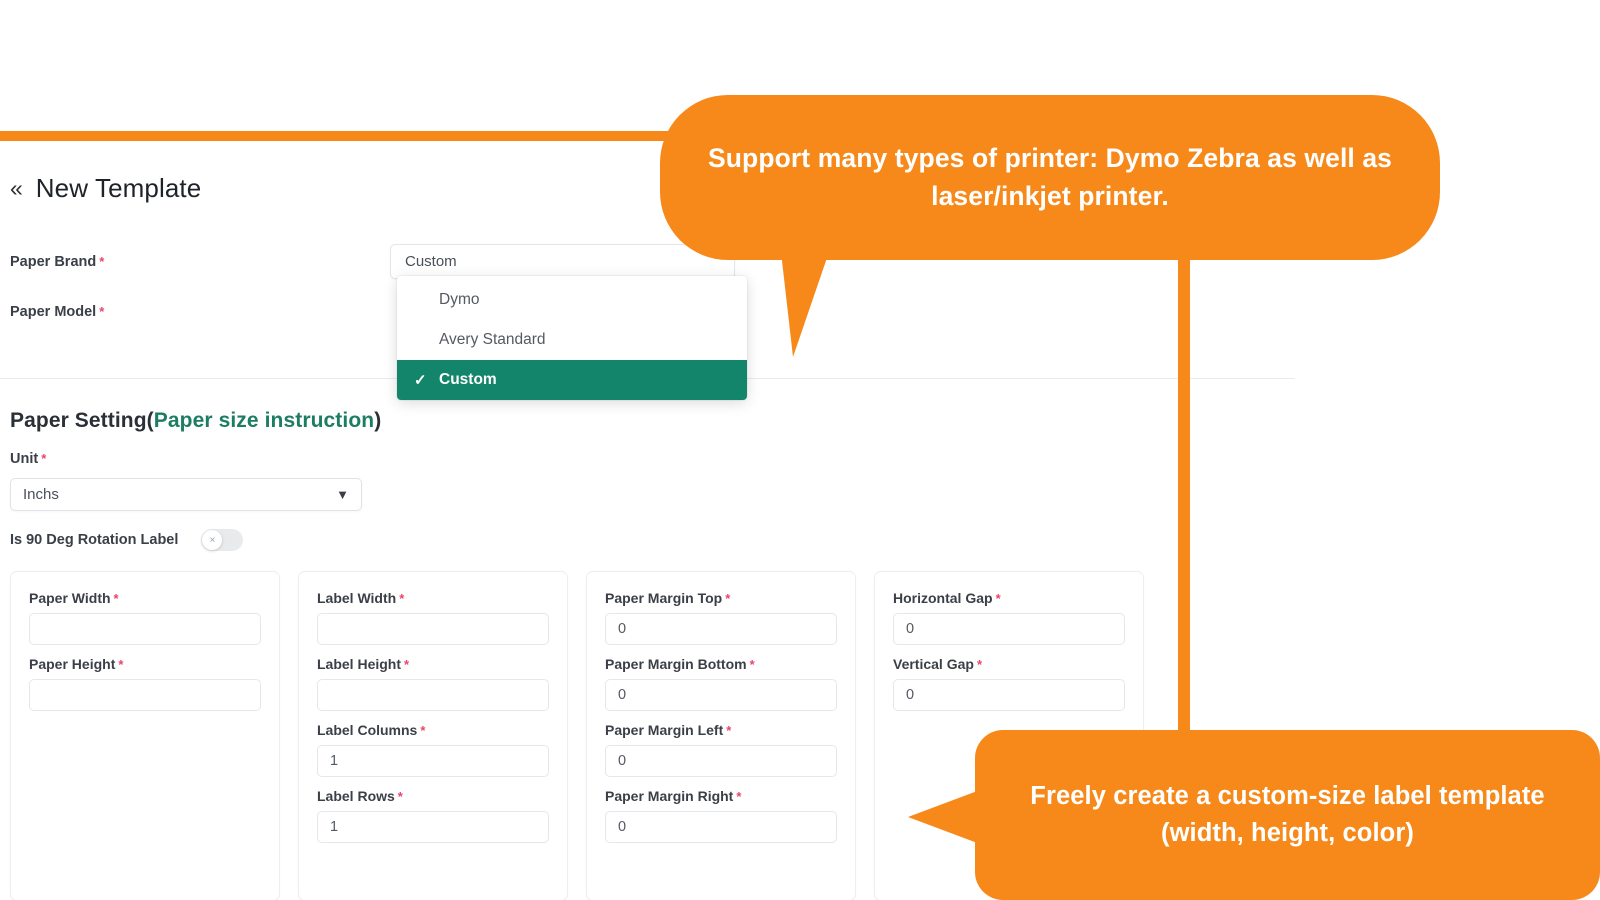 This screenshot has height=900, width=1600. I want to click on paper-margin-bottom-field: Paper Margin Bottom *, so click(721, 683).